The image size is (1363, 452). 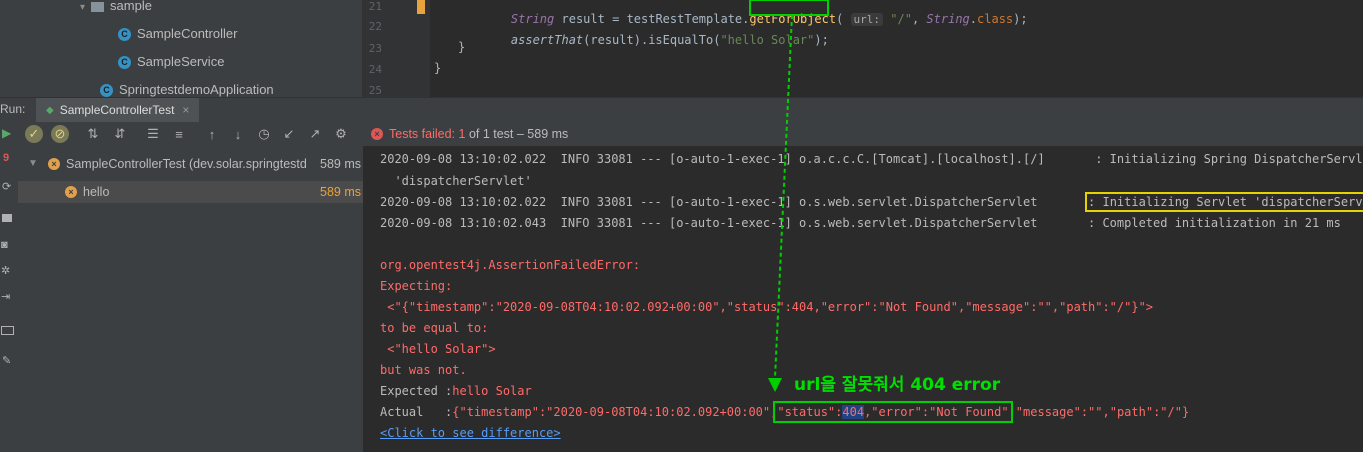 I want to click on annotation-label: url을 잘못줘서 404 error, so click(x=897, y=385).